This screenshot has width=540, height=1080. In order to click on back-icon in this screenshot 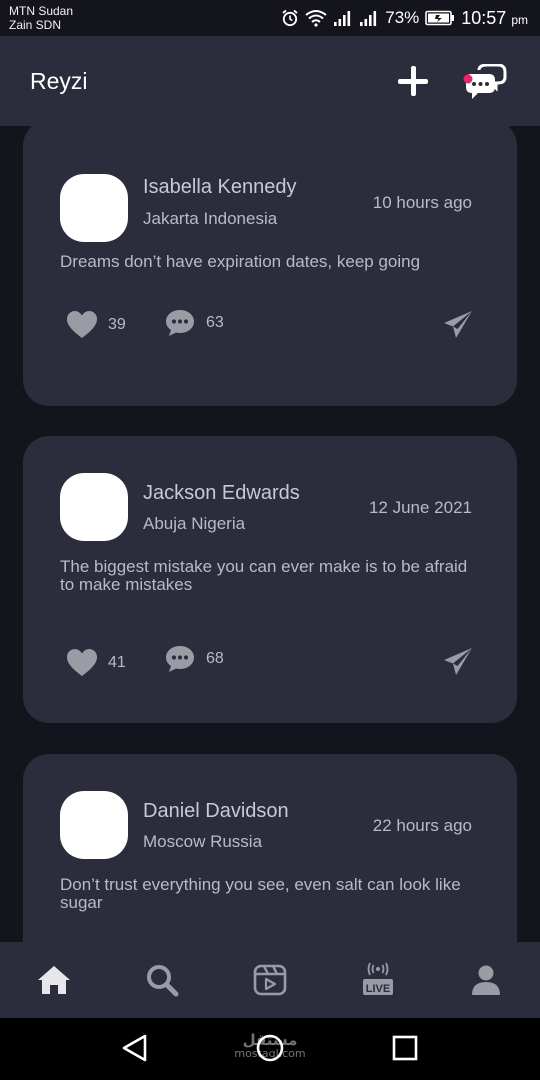, I will do `click(135, 1048)`.